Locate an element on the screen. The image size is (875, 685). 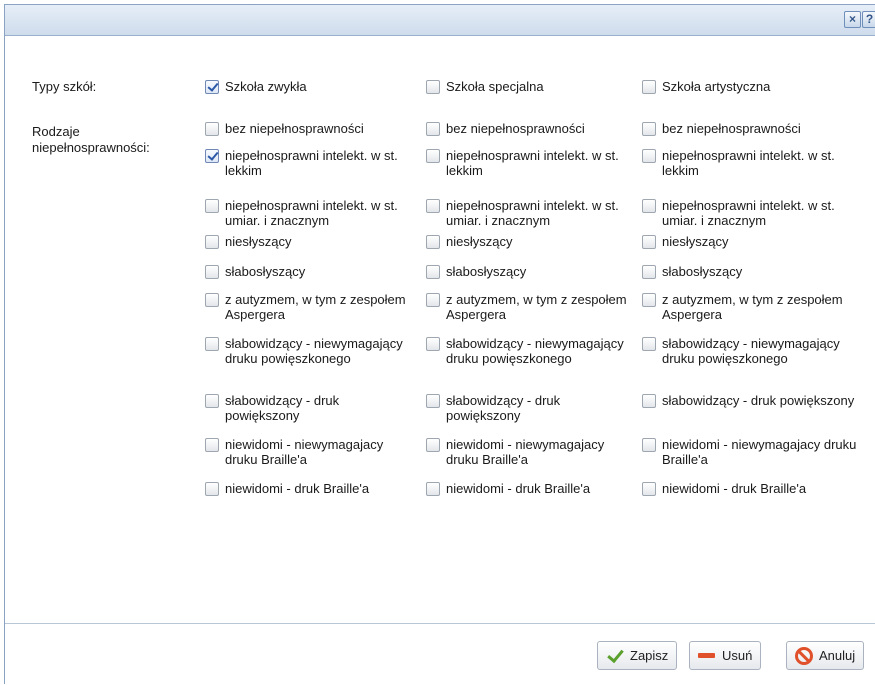
close-icon: × is located at coordinates (852, 19).